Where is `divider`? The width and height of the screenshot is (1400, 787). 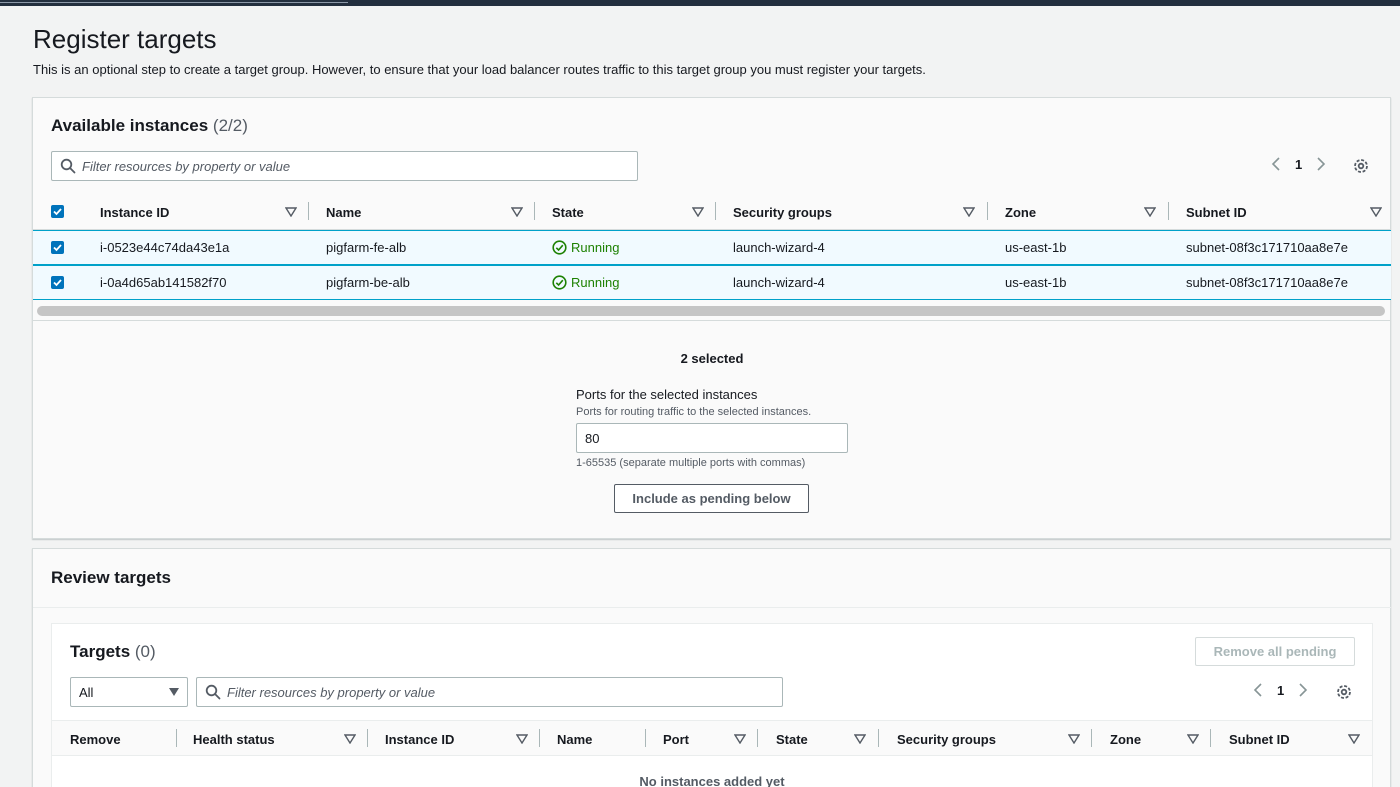 divider is located at coordinates (712, 607).